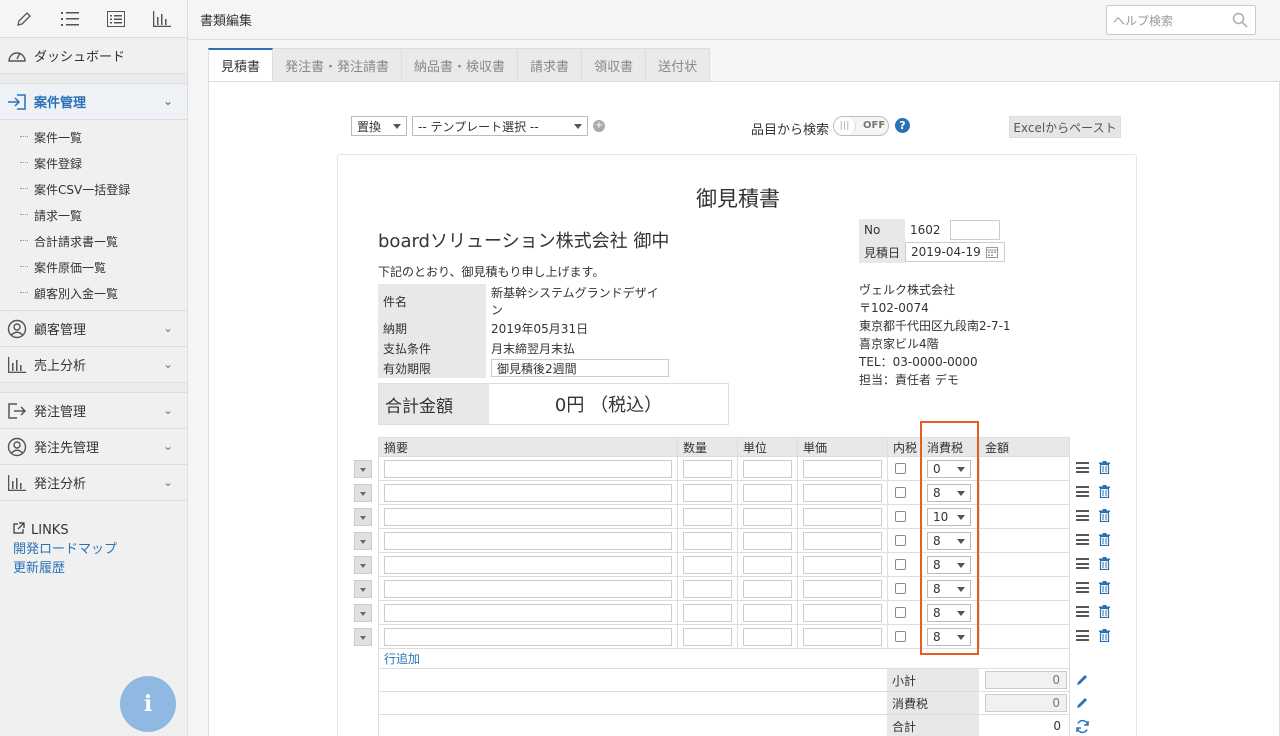  I want to click on pencil-icon, so click(24, 19).